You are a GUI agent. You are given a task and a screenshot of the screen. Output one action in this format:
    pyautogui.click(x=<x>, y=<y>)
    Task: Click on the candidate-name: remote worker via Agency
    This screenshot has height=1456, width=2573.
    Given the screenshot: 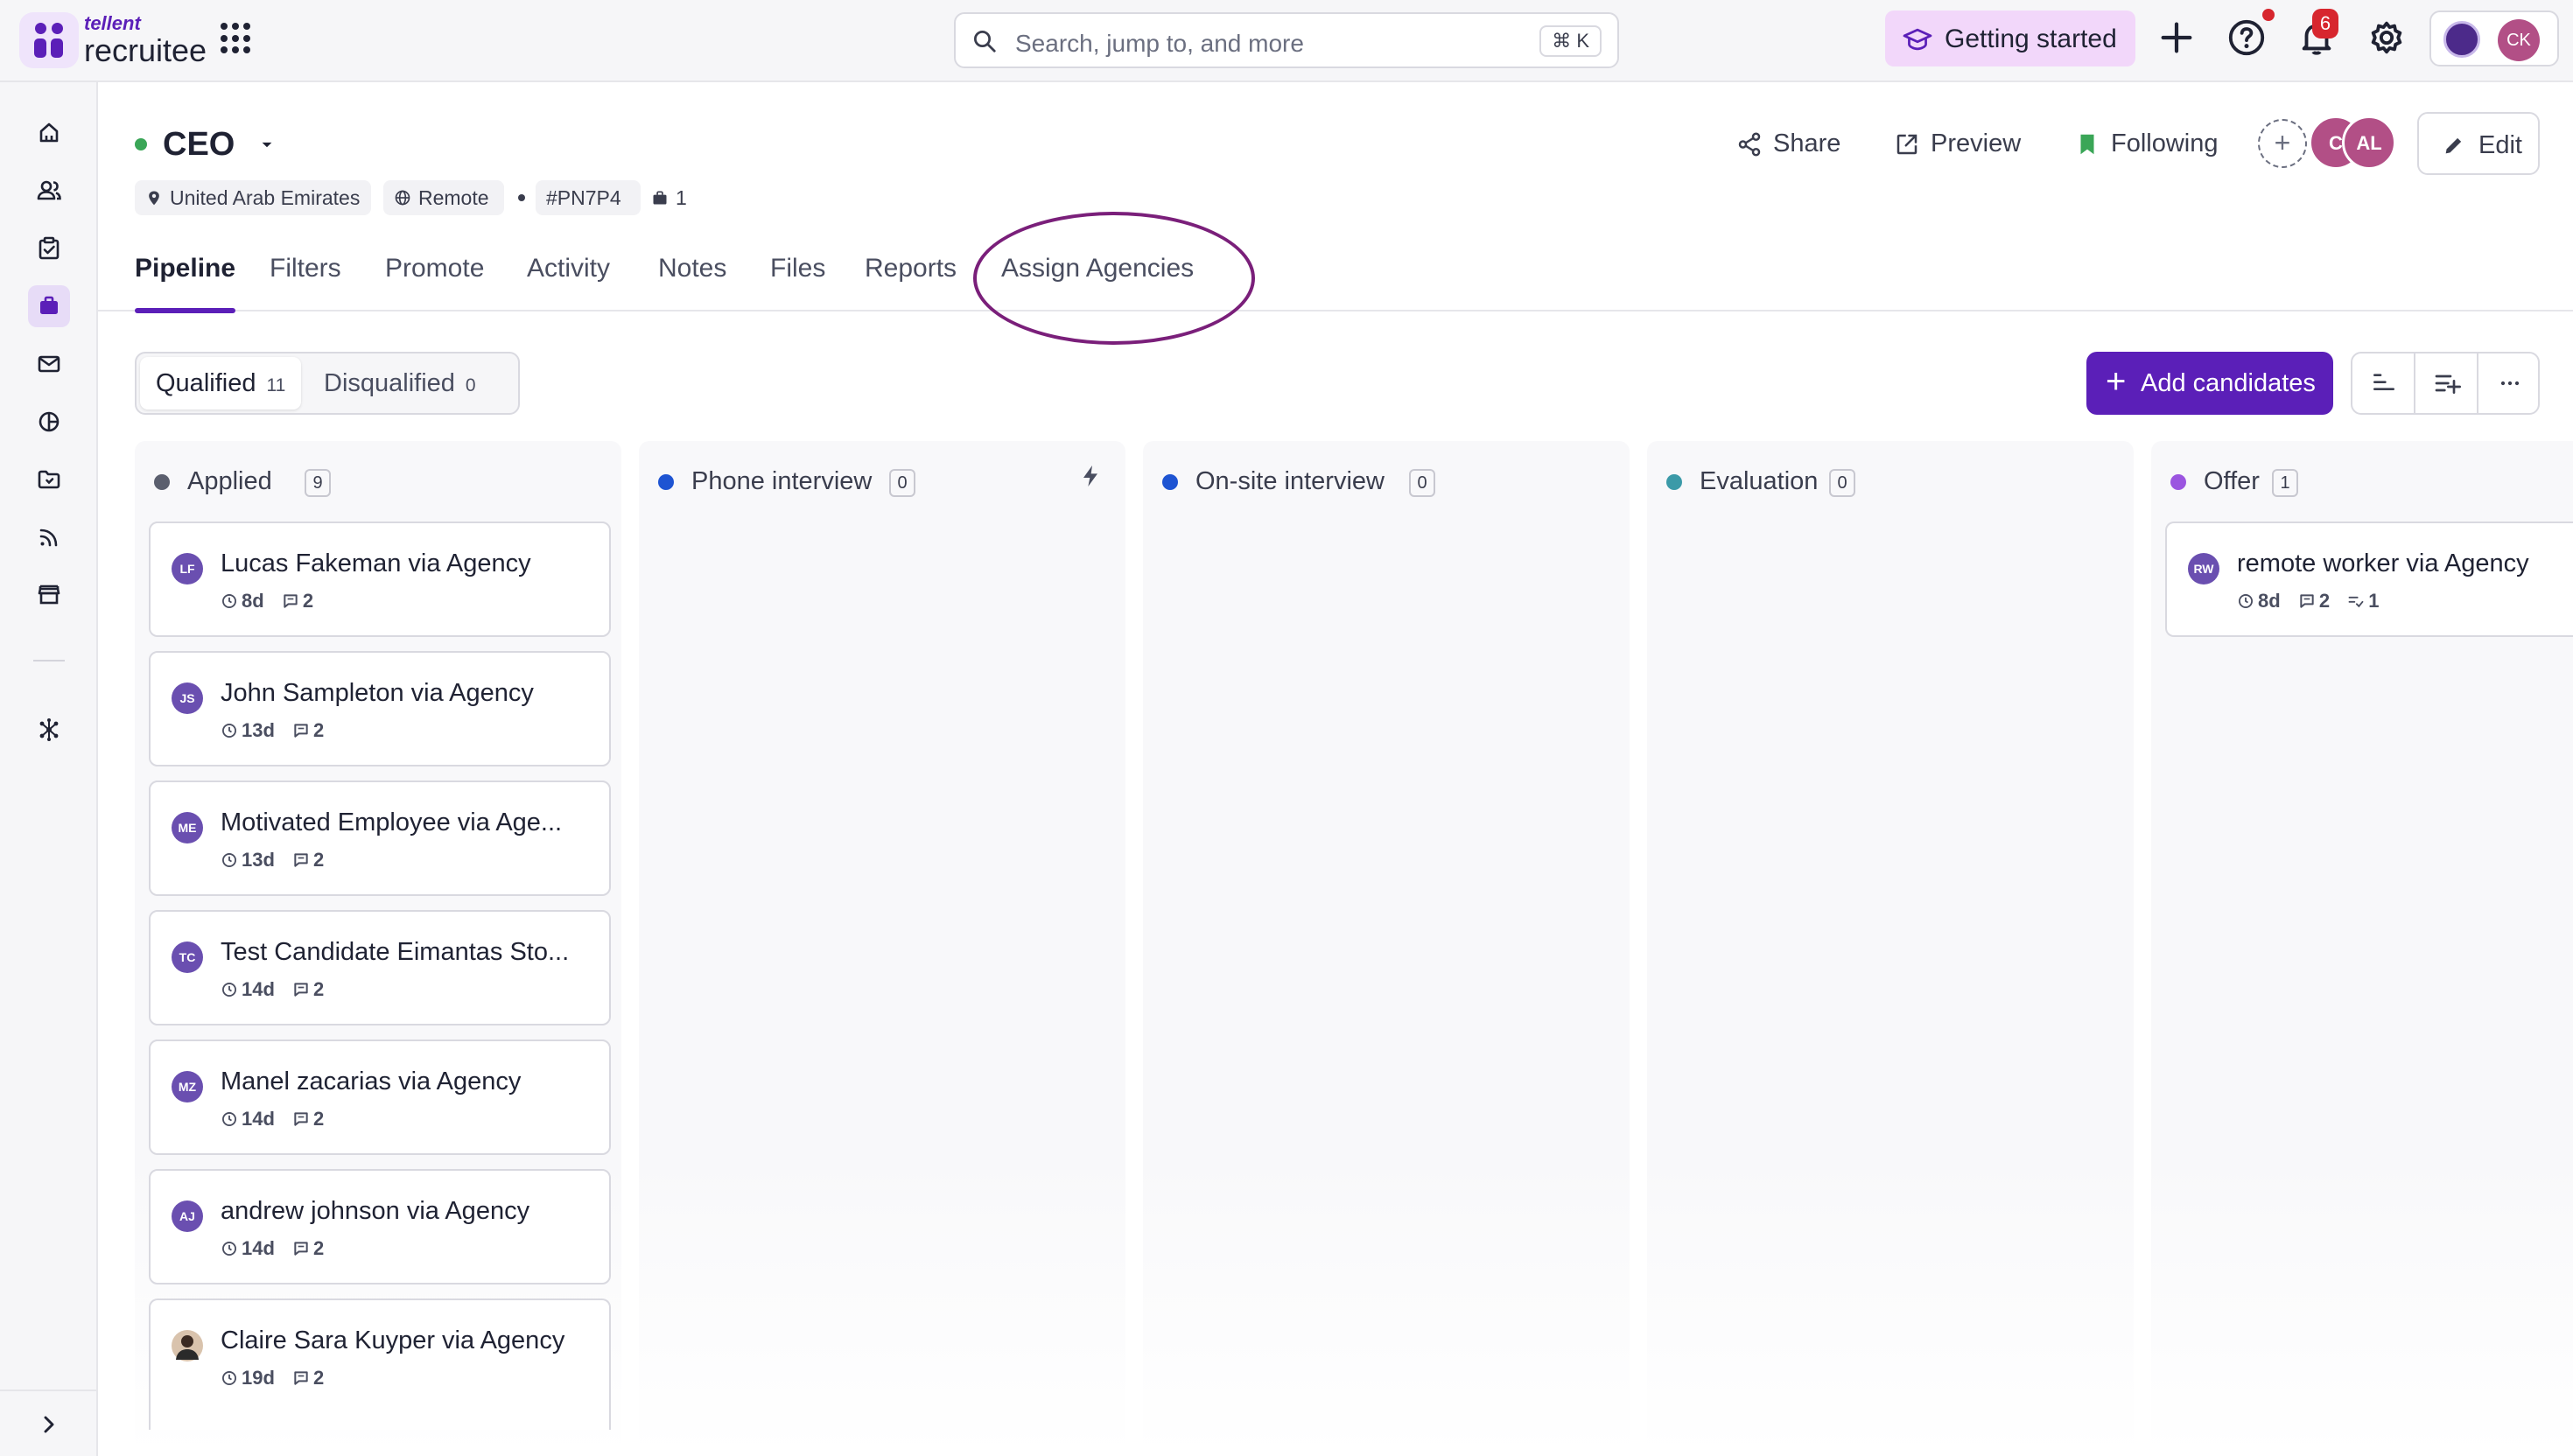 What is the action you would take?
    pyautogui.click(x=2383, y=564)
    